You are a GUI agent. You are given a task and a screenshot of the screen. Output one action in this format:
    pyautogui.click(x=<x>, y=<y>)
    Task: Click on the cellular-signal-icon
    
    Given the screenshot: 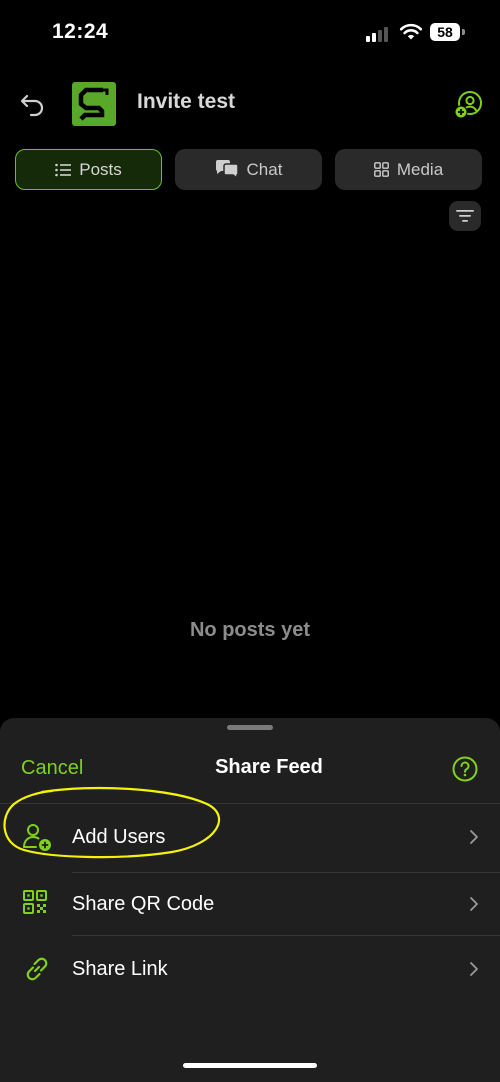 What is the action you would take?
    pyautogui.click(x=379, y=34)
    